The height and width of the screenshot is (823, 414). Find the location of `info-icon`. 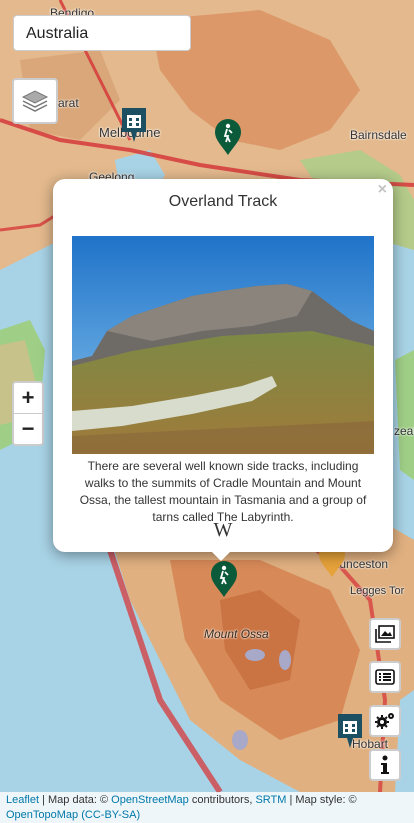

info-icon is located at coordinates (385, 764).